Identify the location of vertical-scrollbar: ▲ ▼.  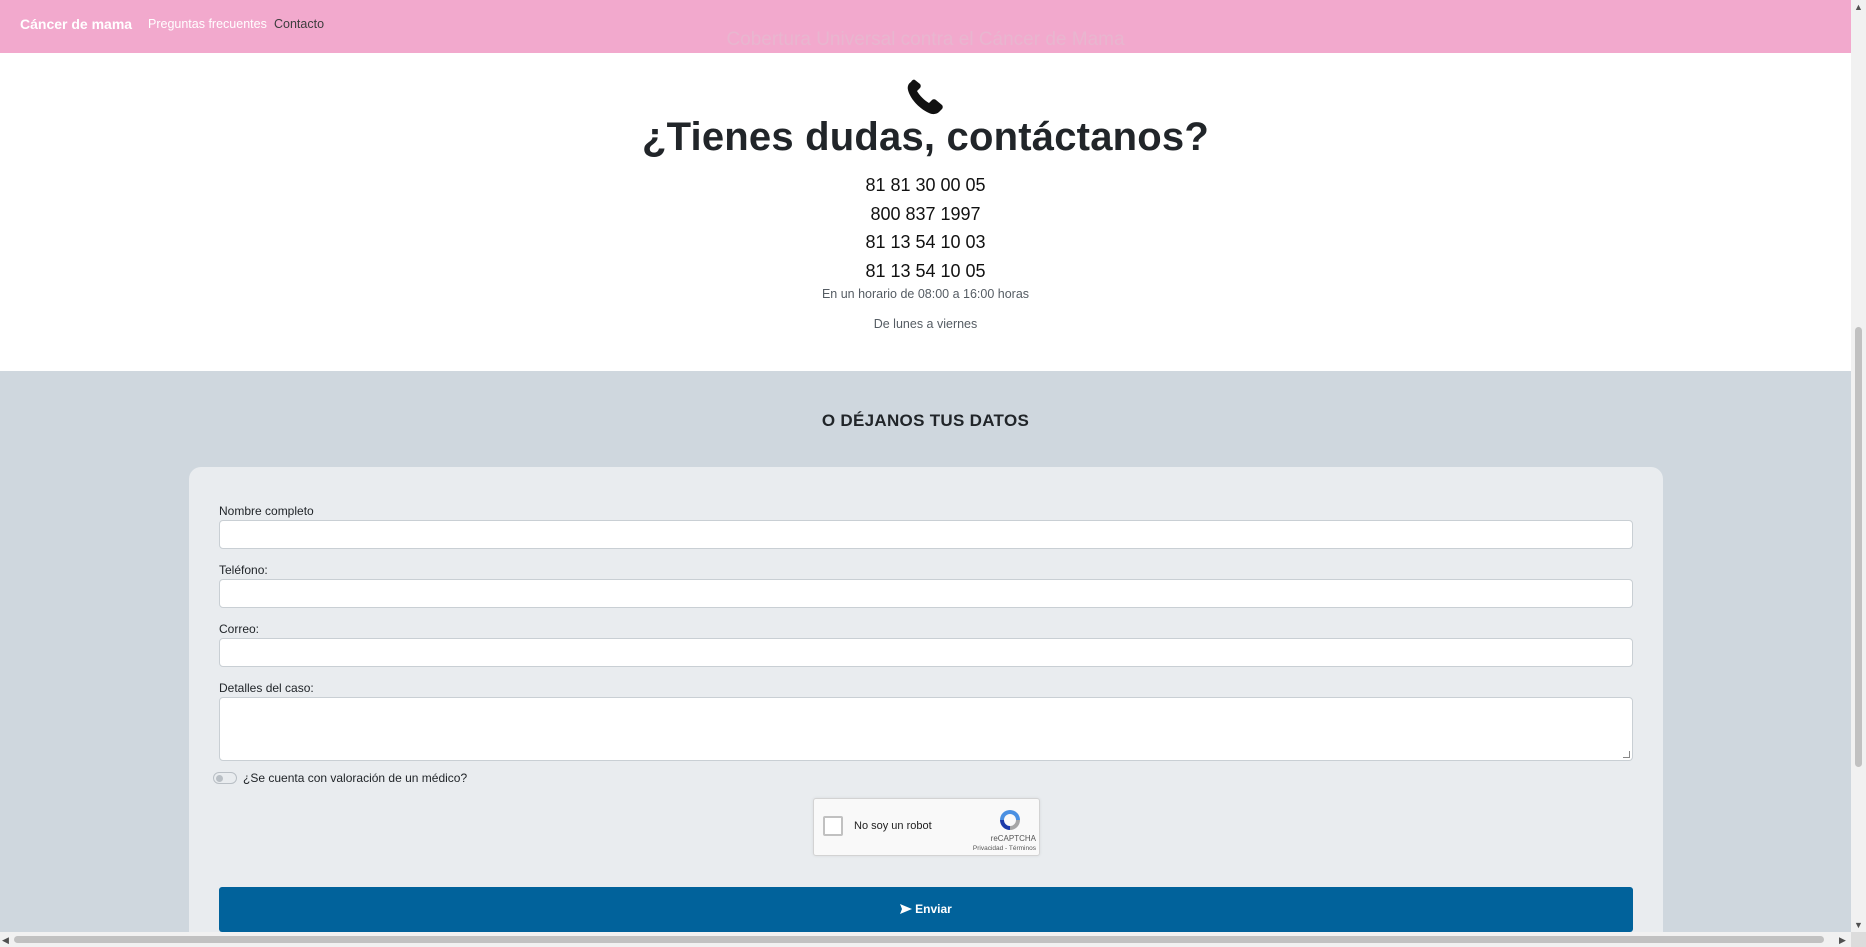
(1858, 466).